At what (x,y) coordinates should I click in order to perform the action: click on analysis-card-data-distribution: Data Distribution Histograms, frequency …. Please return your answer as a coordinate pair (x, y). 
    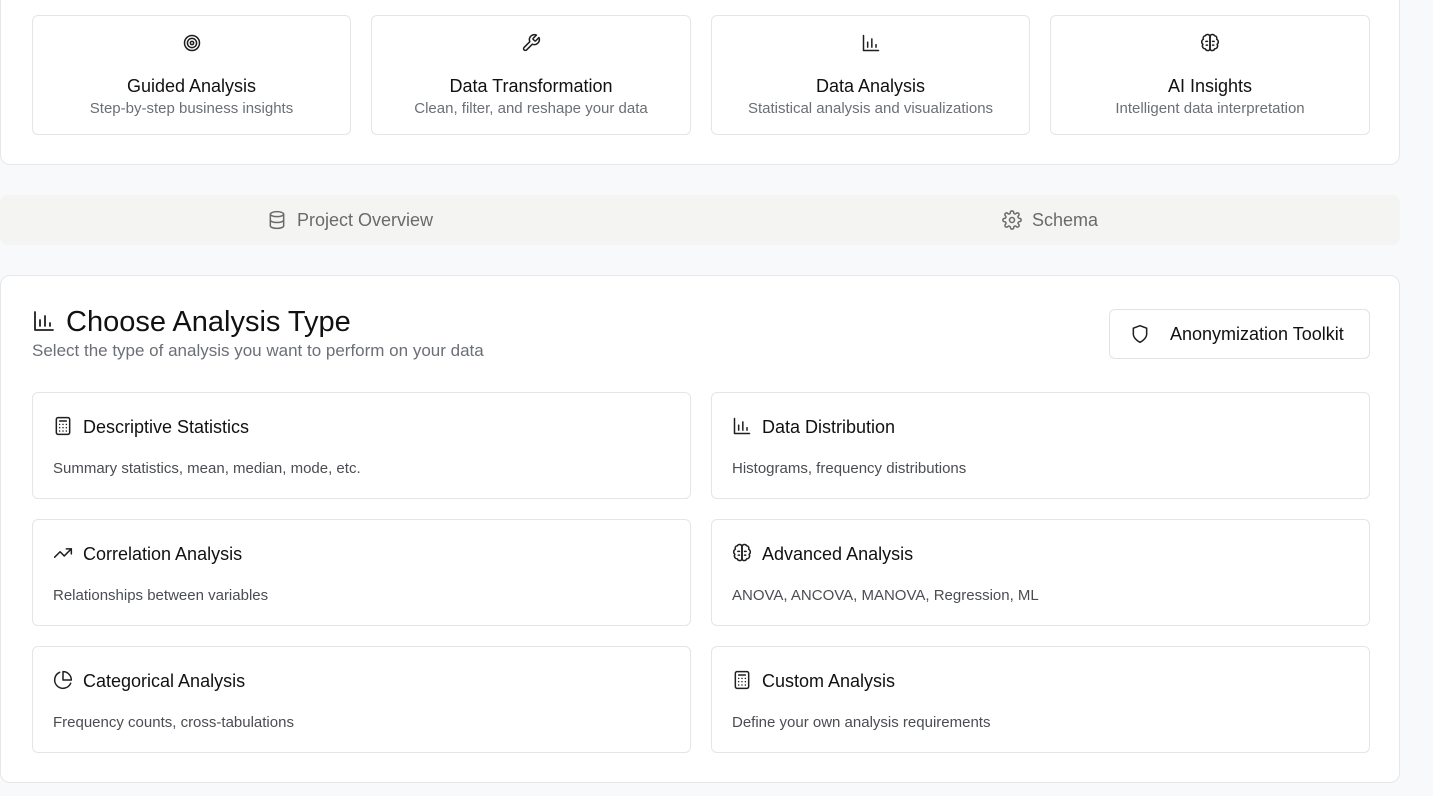
    Looking at the image, I should click on (1040, 445).